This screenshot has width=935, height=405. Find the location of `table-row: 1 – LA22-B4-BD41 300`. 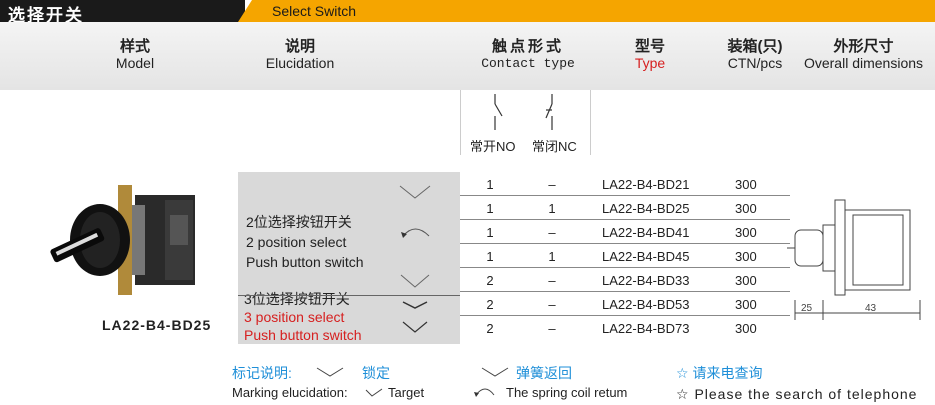

table-row: 1 – LA22-B4-BD41 300 is located at coordinates (625, 232).